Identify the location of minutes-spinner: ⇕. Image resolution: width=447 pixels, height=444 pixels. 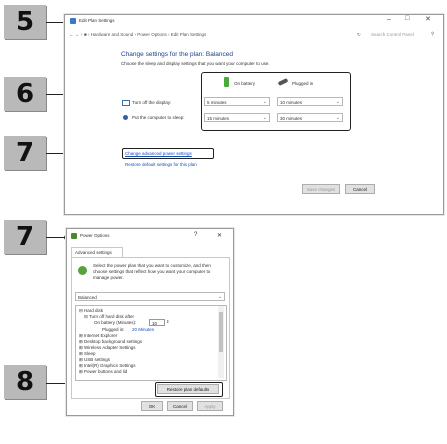
(167, 321).